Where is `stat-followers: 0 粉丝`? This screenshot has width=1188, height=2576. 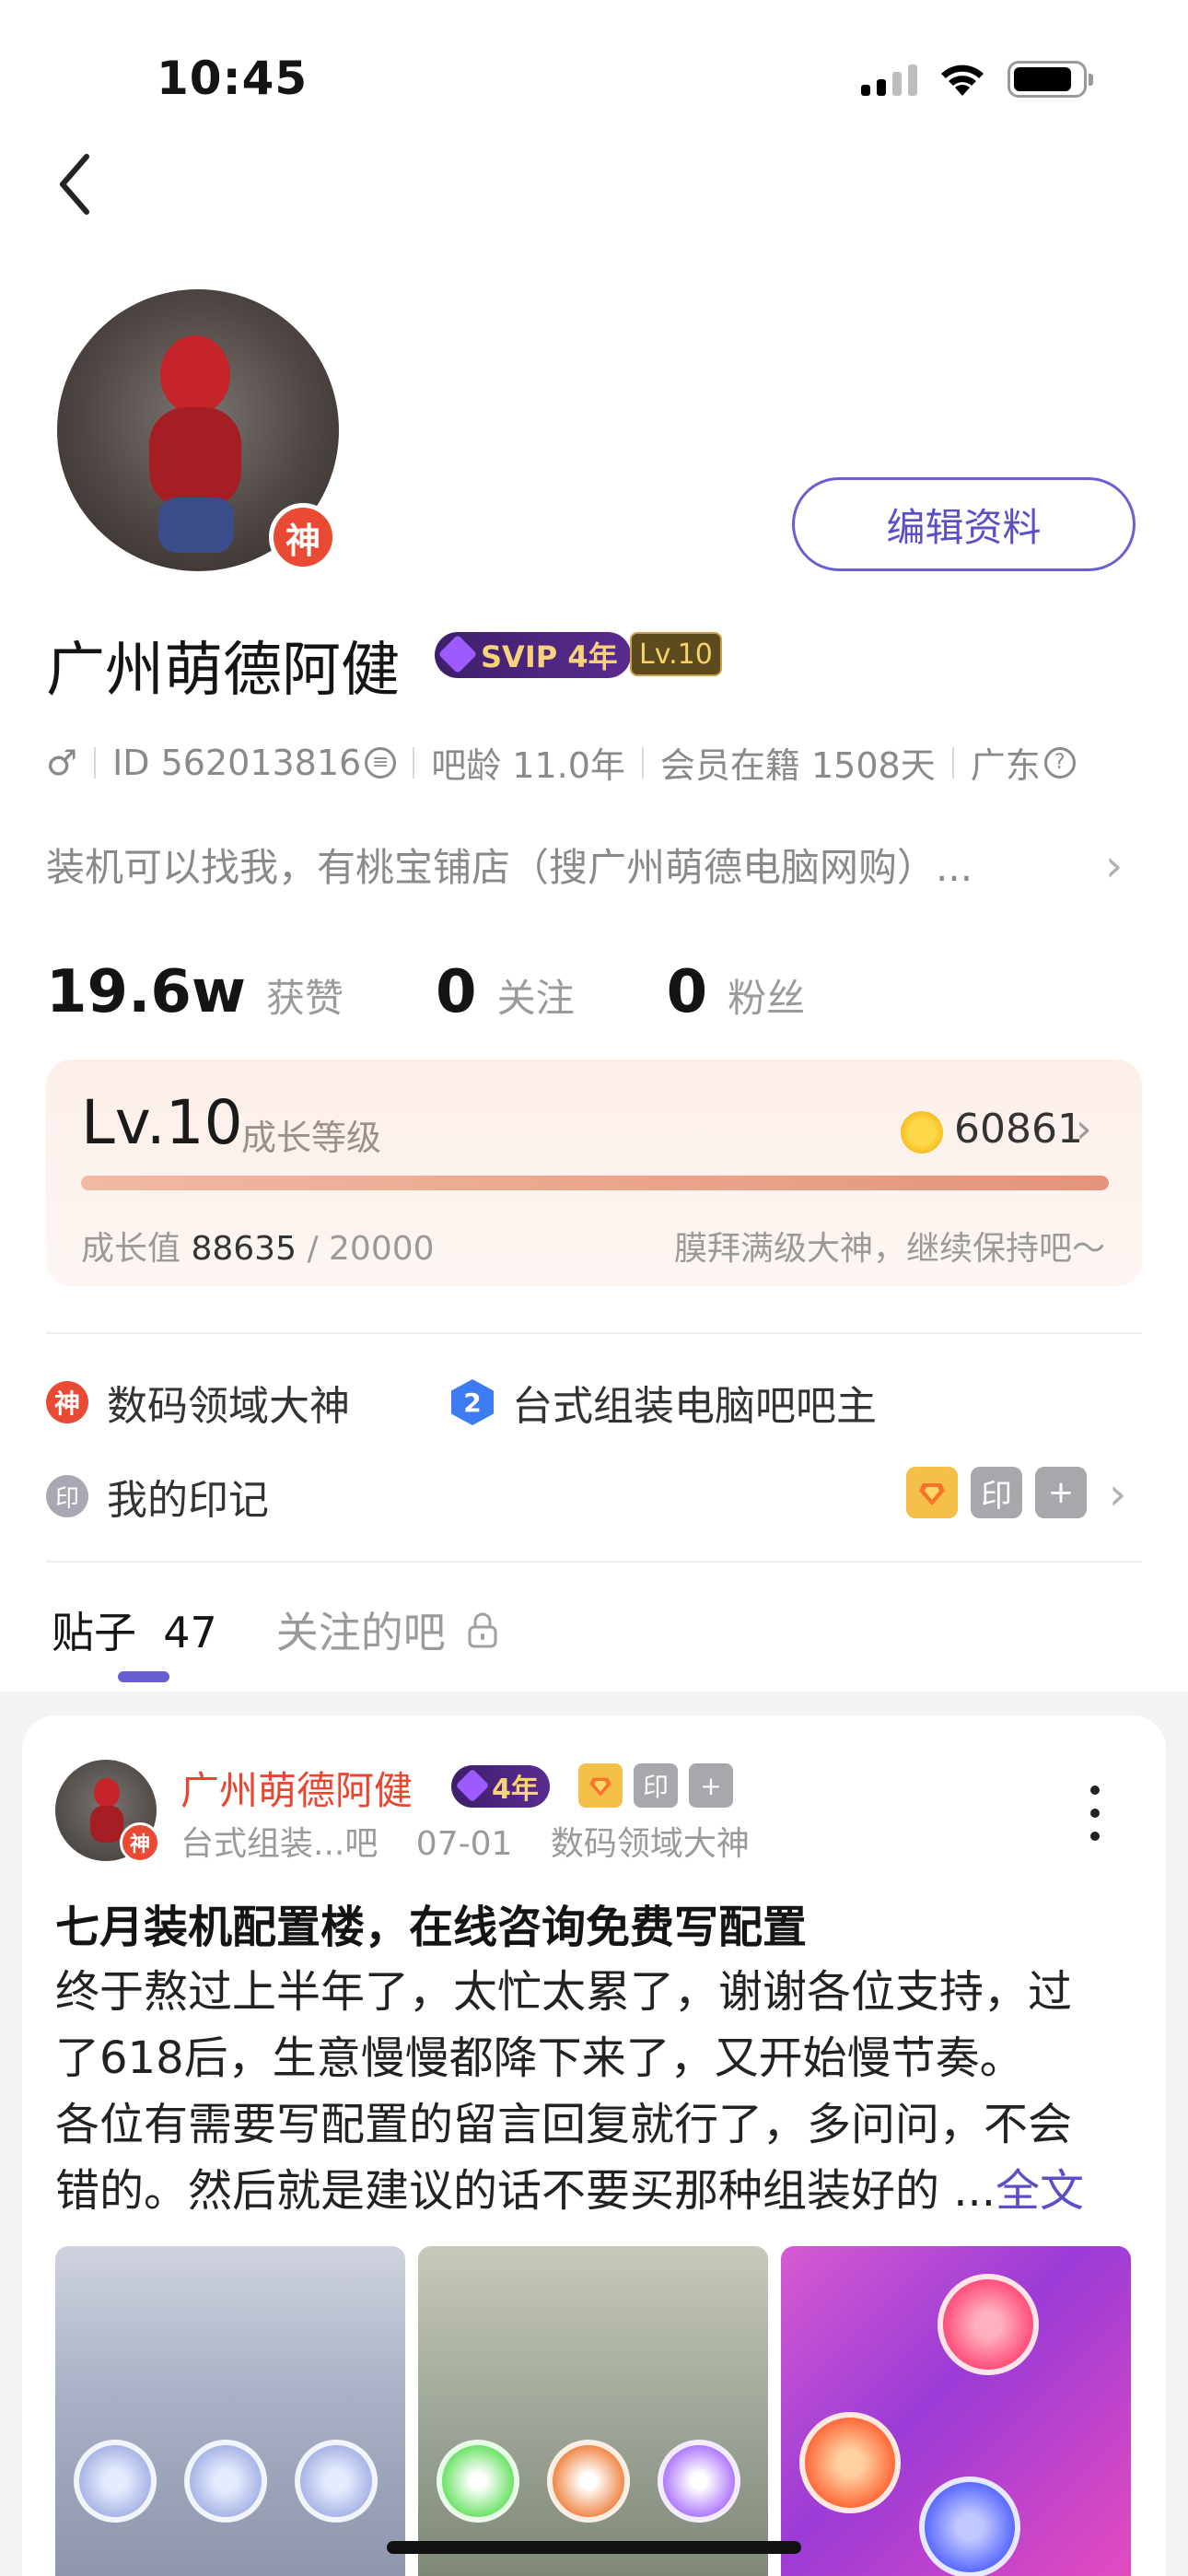 stat-followers: 0 粉丝 is located at coordinates (736, 992).